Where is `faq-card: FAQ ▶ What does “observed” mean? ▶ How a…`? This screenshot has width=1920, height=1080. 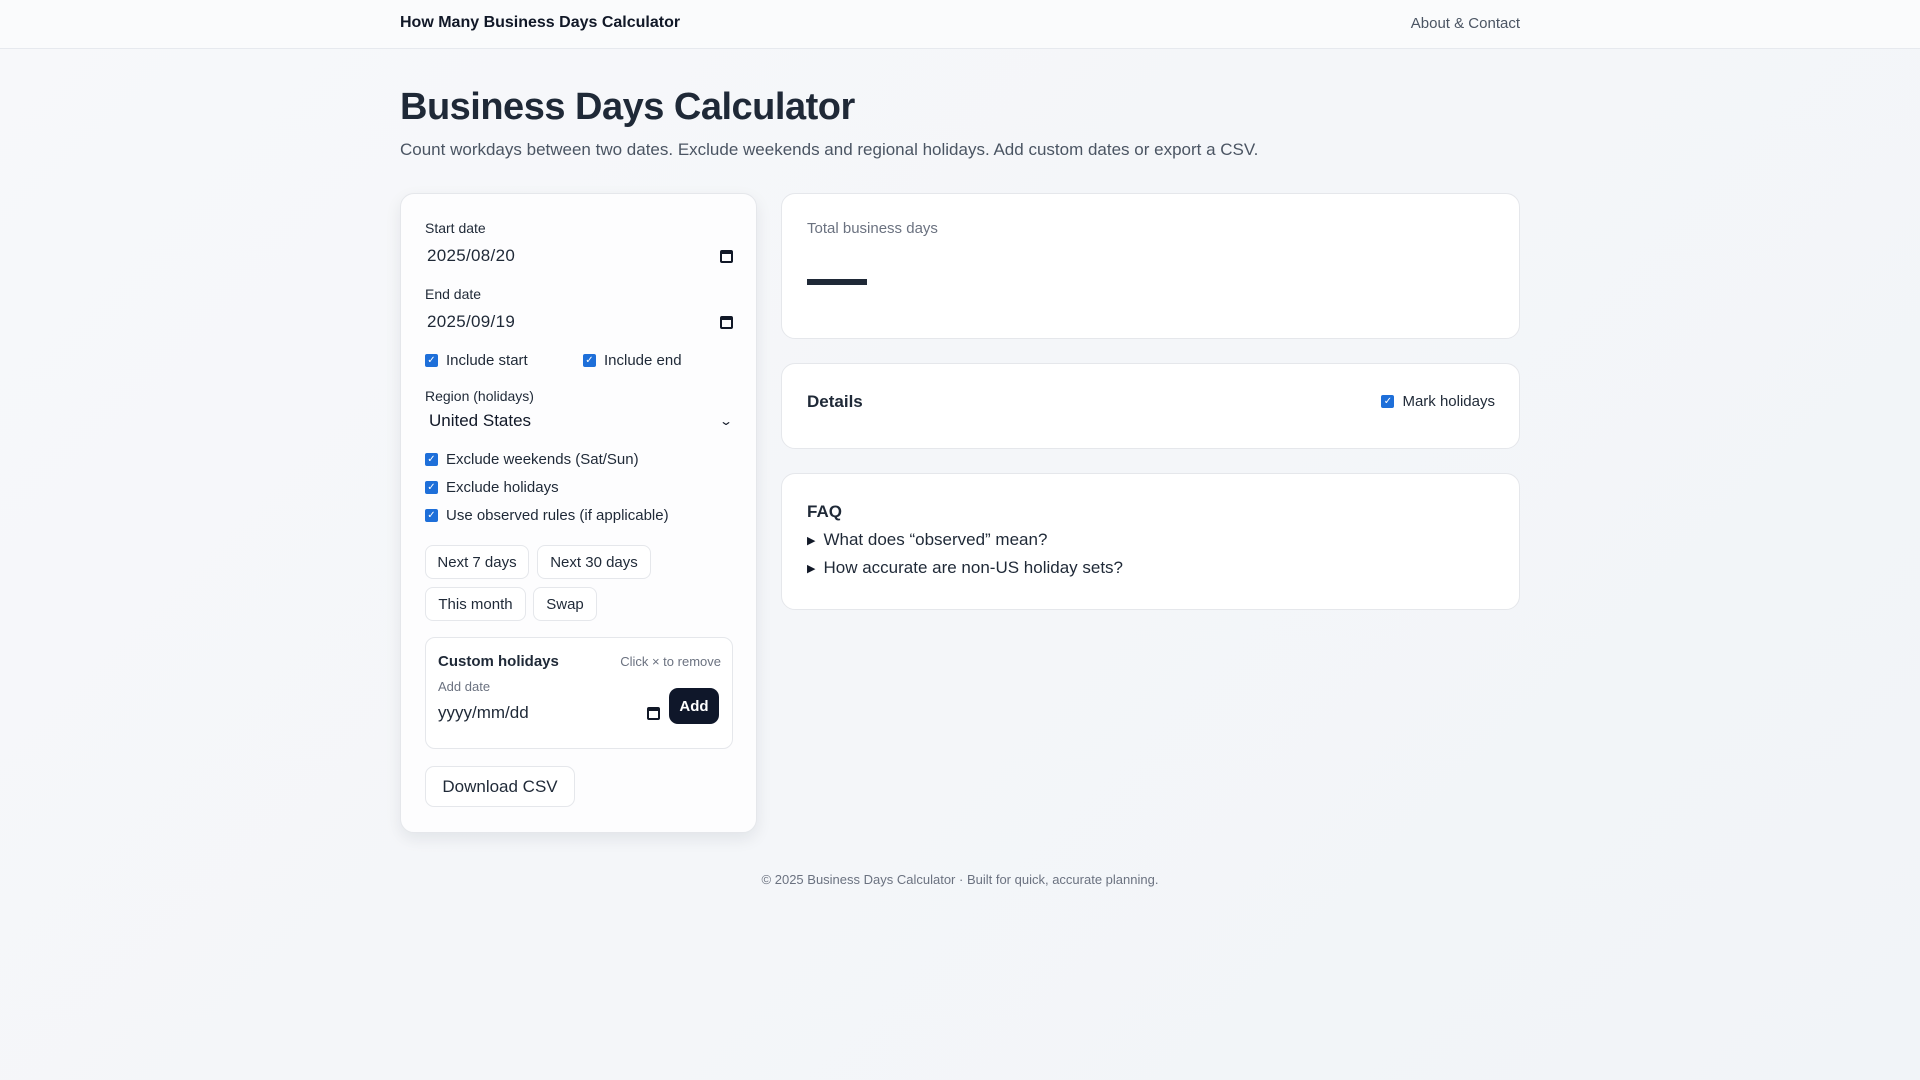
faq-card: FAQ ▶ What does “observed” mean? ▶ How a… is located at coordinates (1150, 541).